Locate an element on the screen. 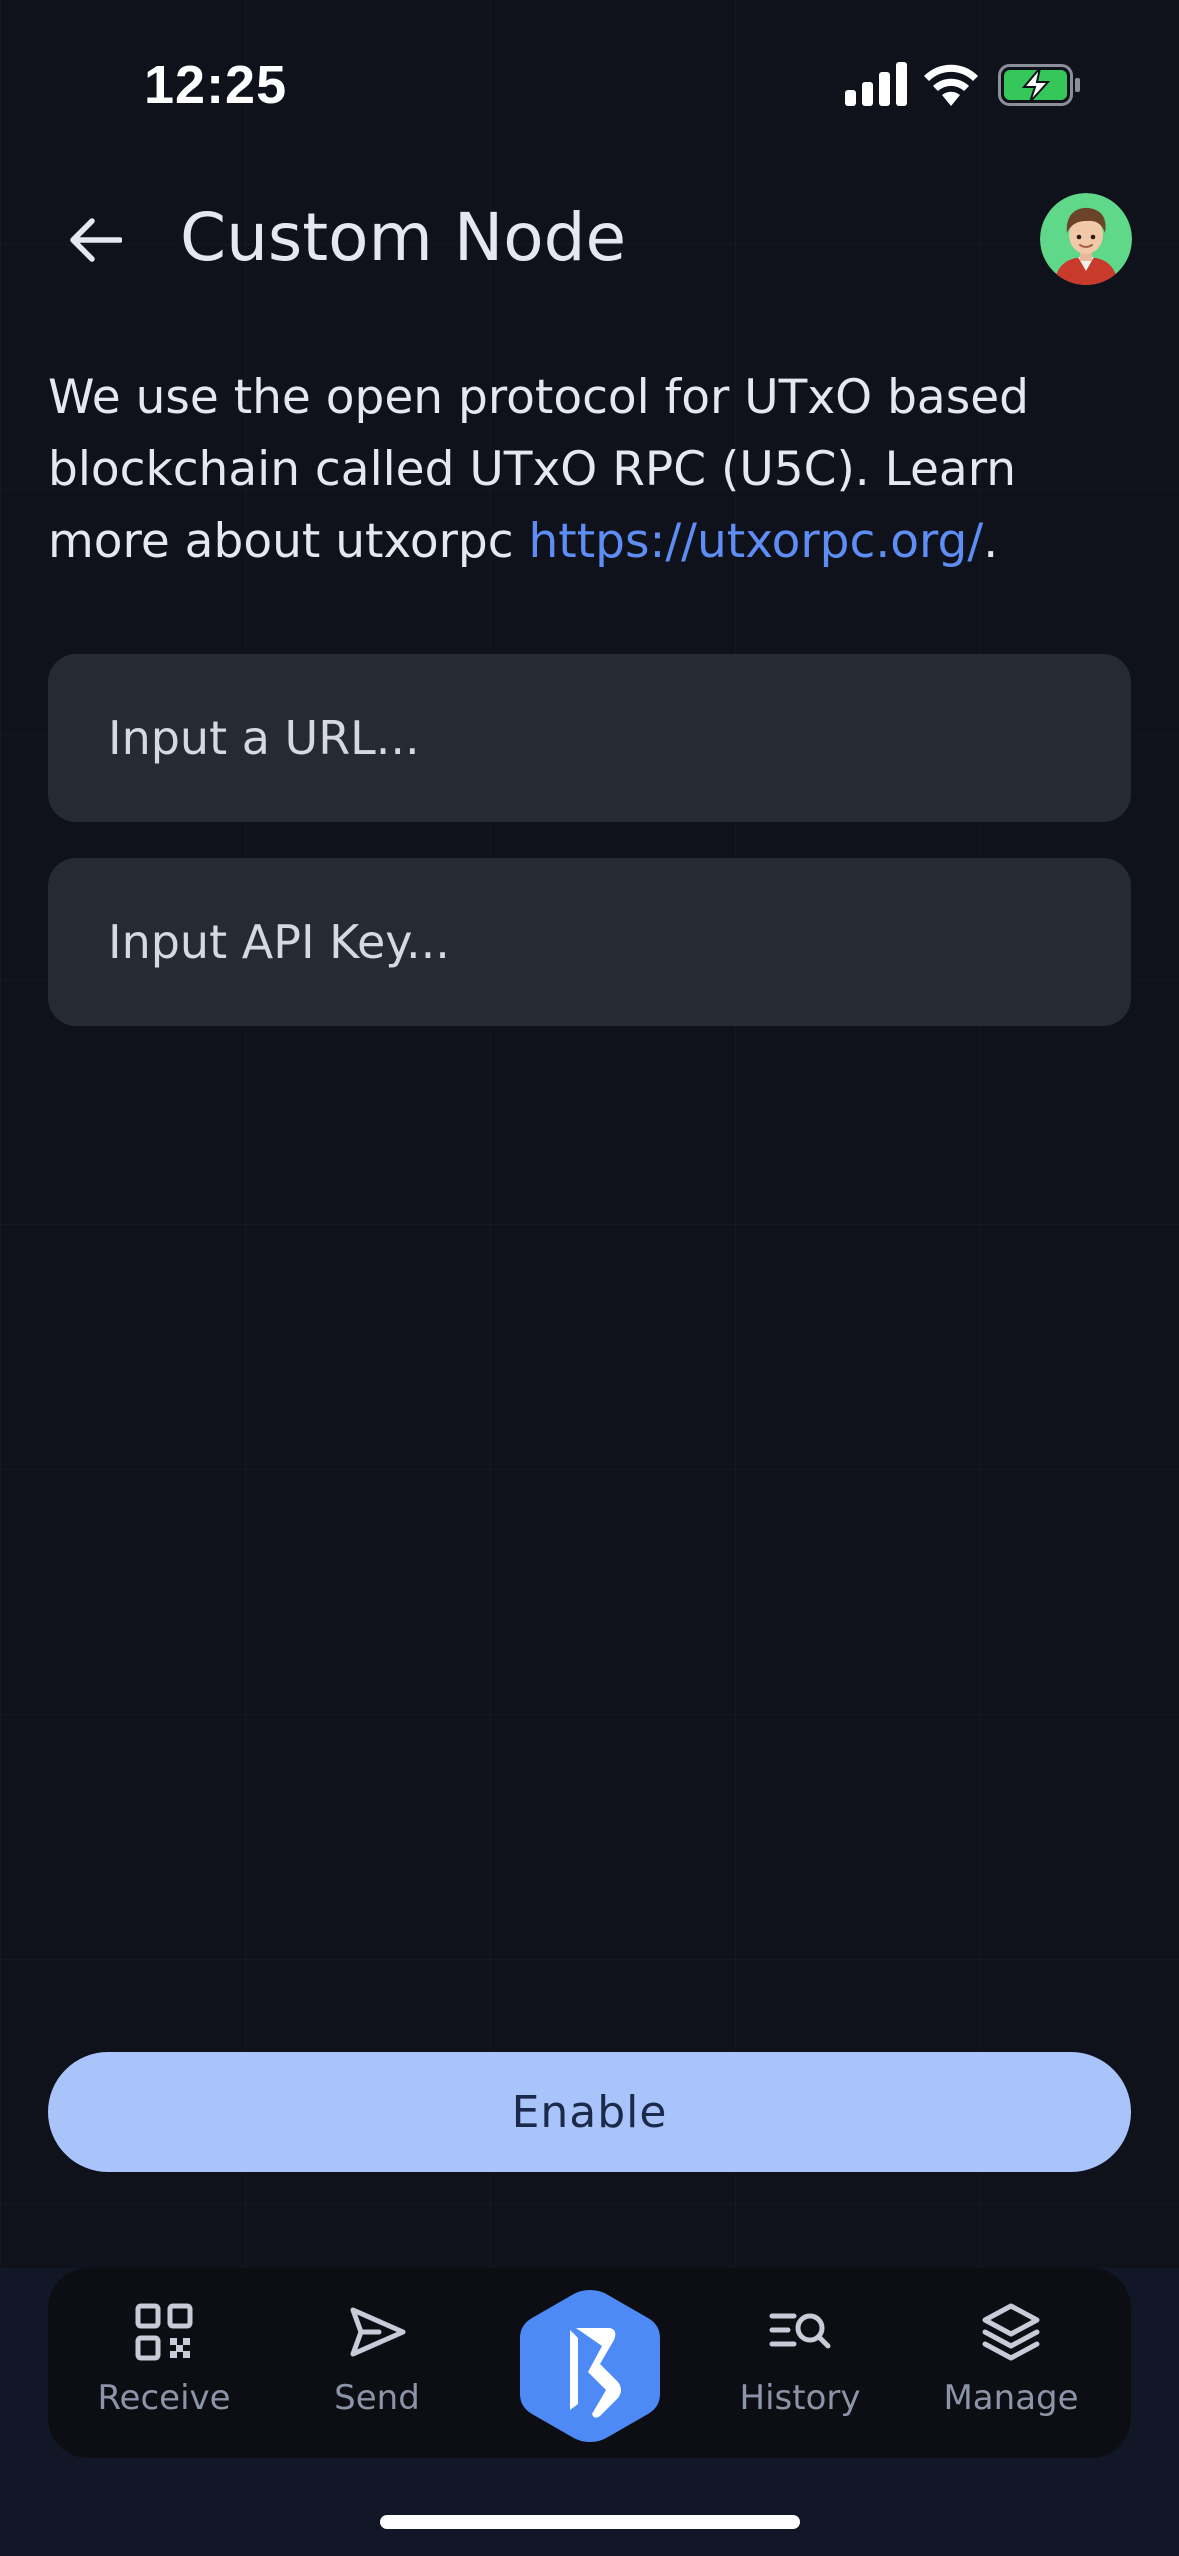  qr-code-icon is located at coordinates (164, 2332).